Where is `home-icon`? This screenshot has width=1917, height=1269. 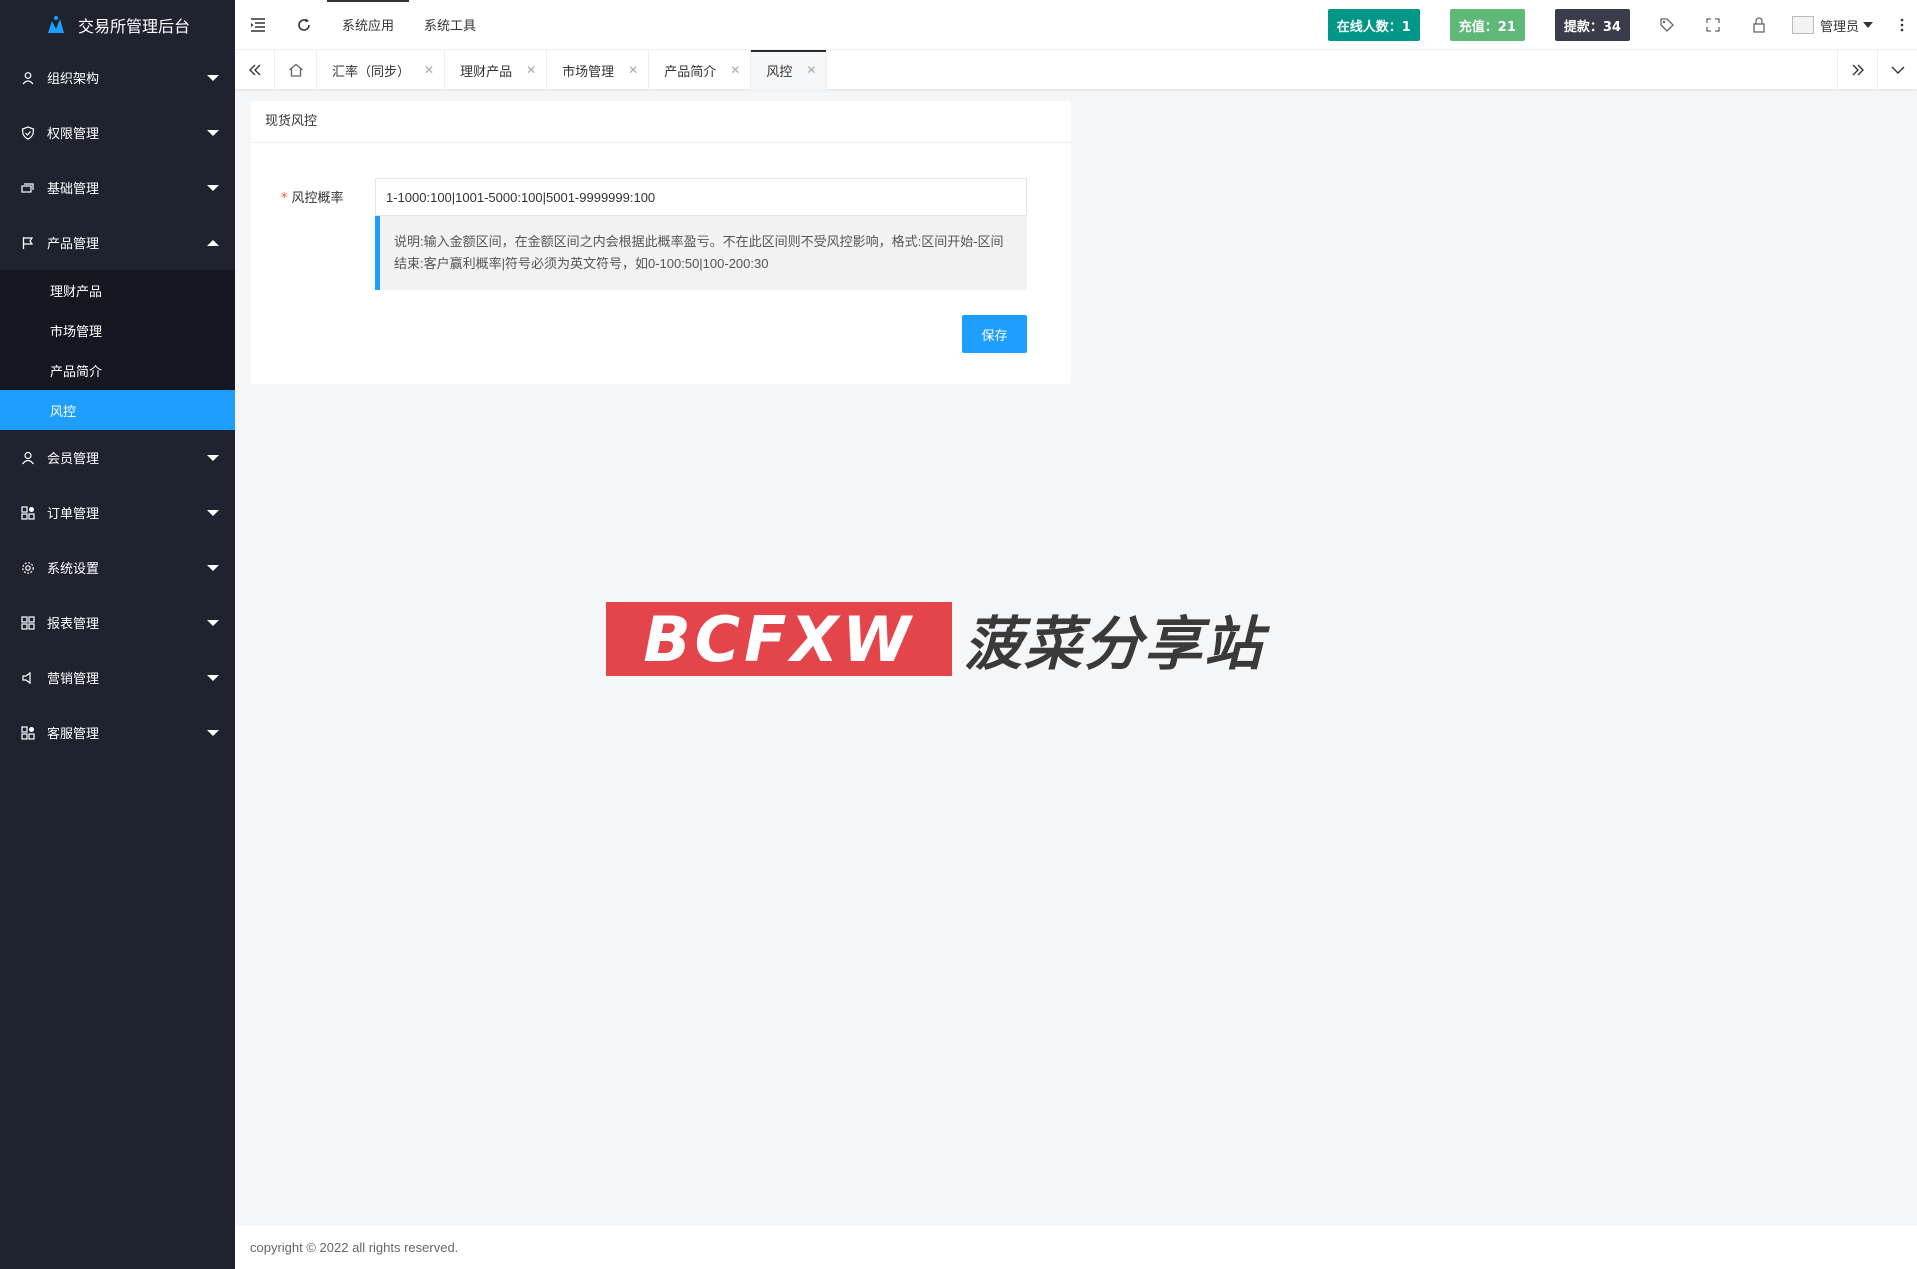
home-icon is located at coordinates (296, 70).